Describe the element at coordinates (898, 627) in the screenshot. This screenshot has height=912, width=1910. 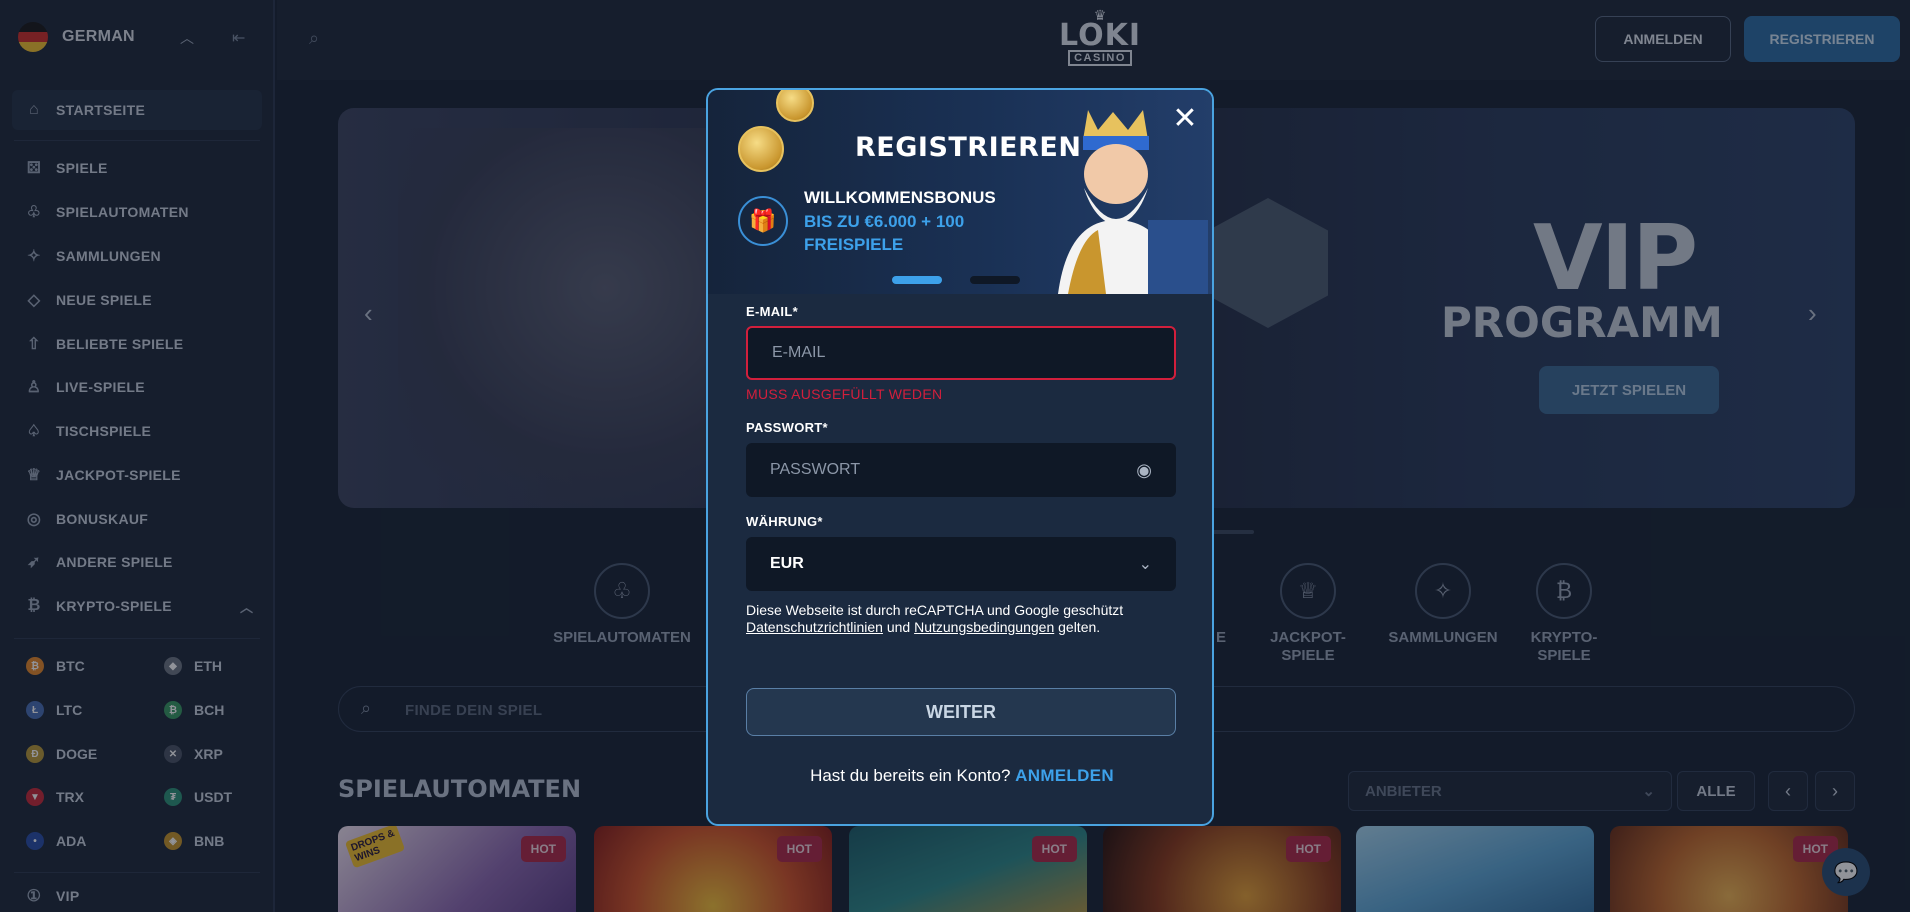
I see `recaptcha-and: und` at that location.